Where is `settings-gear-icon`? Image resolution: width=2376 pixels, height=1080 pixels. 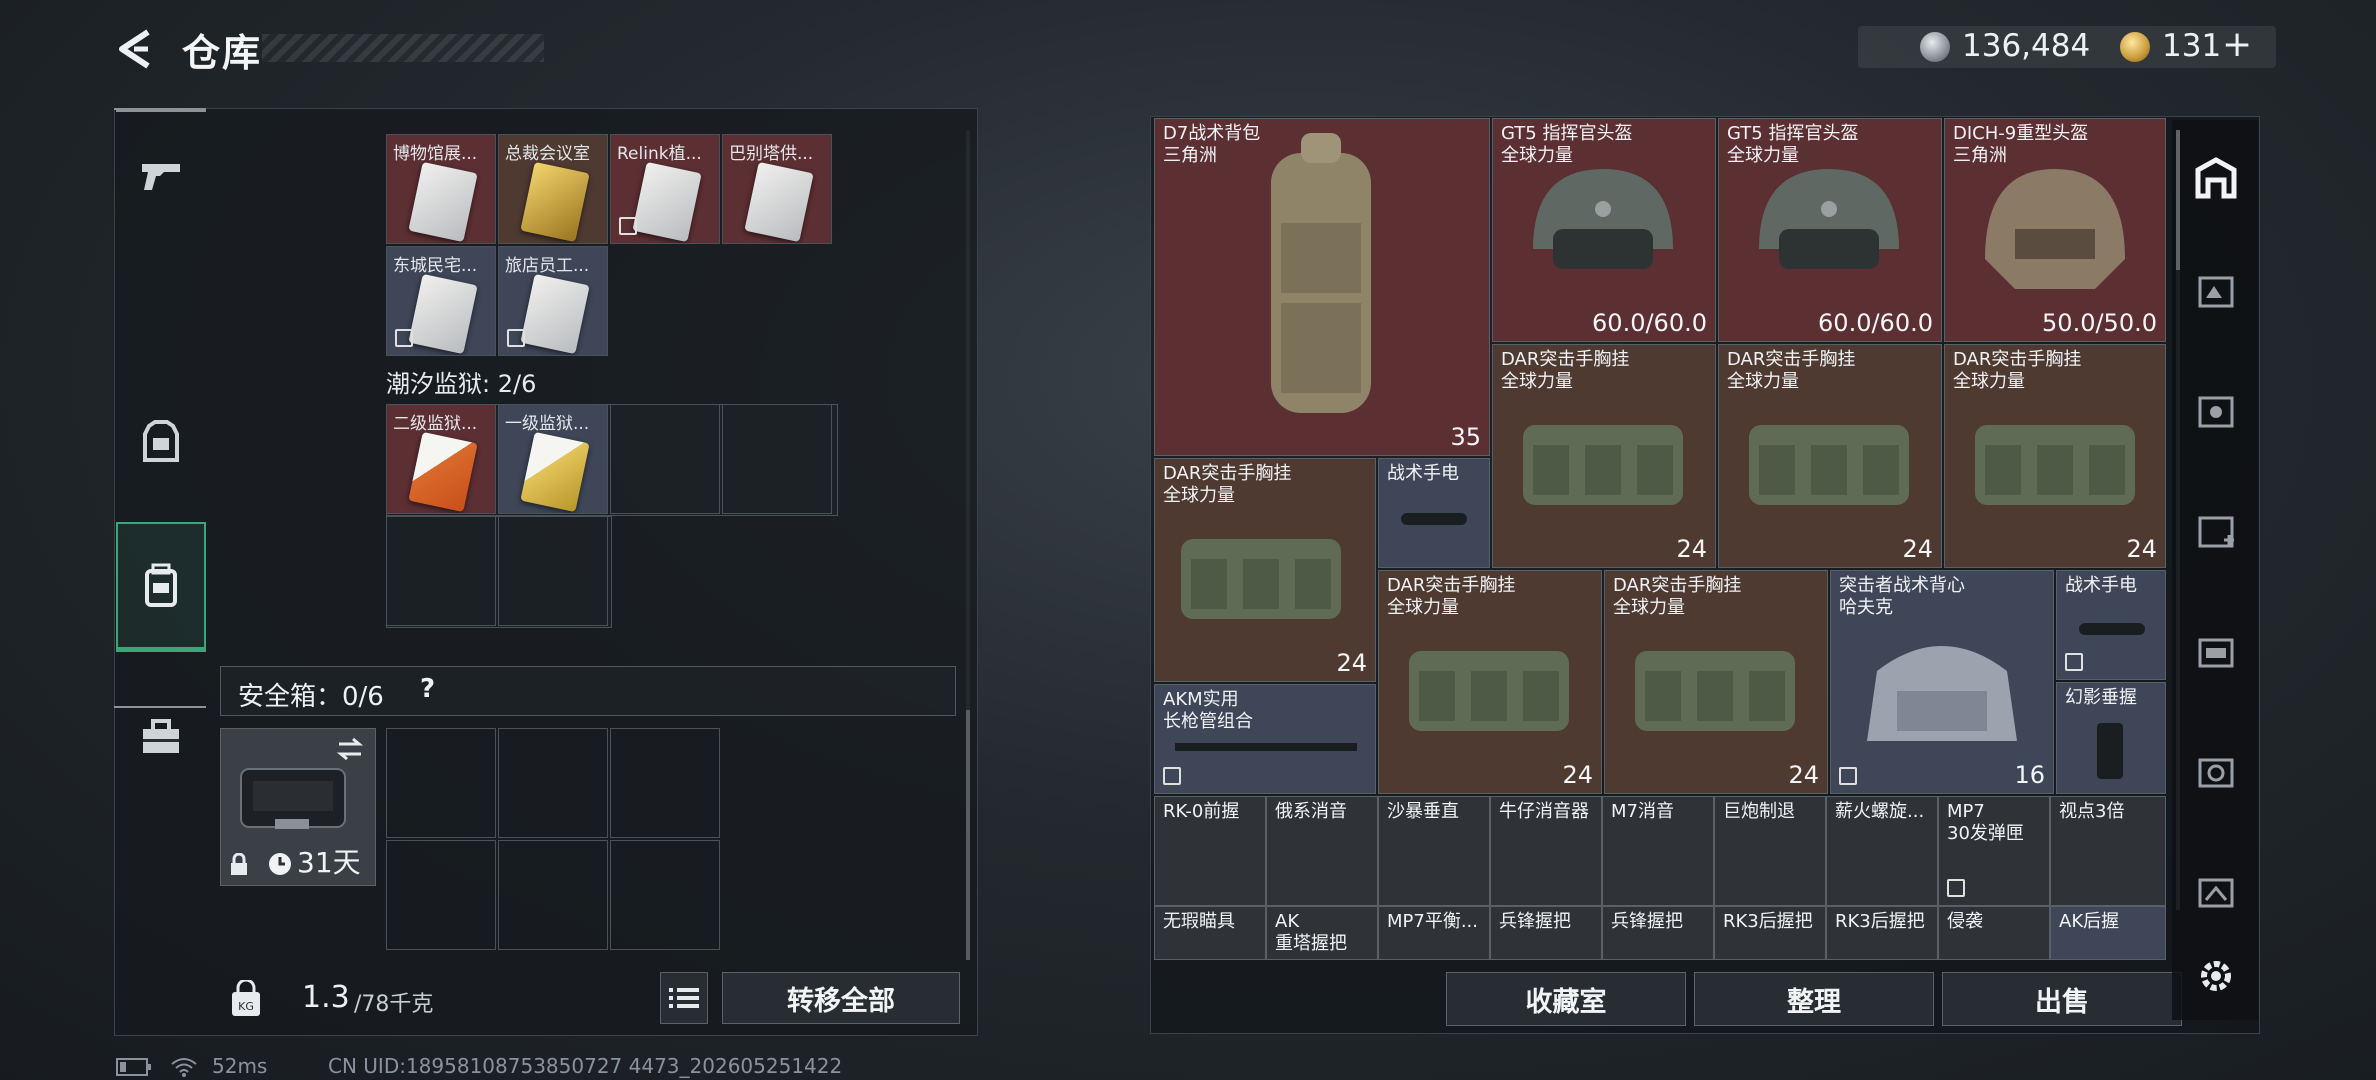 settings-gear-icon is located at coordinates (2216, 976).